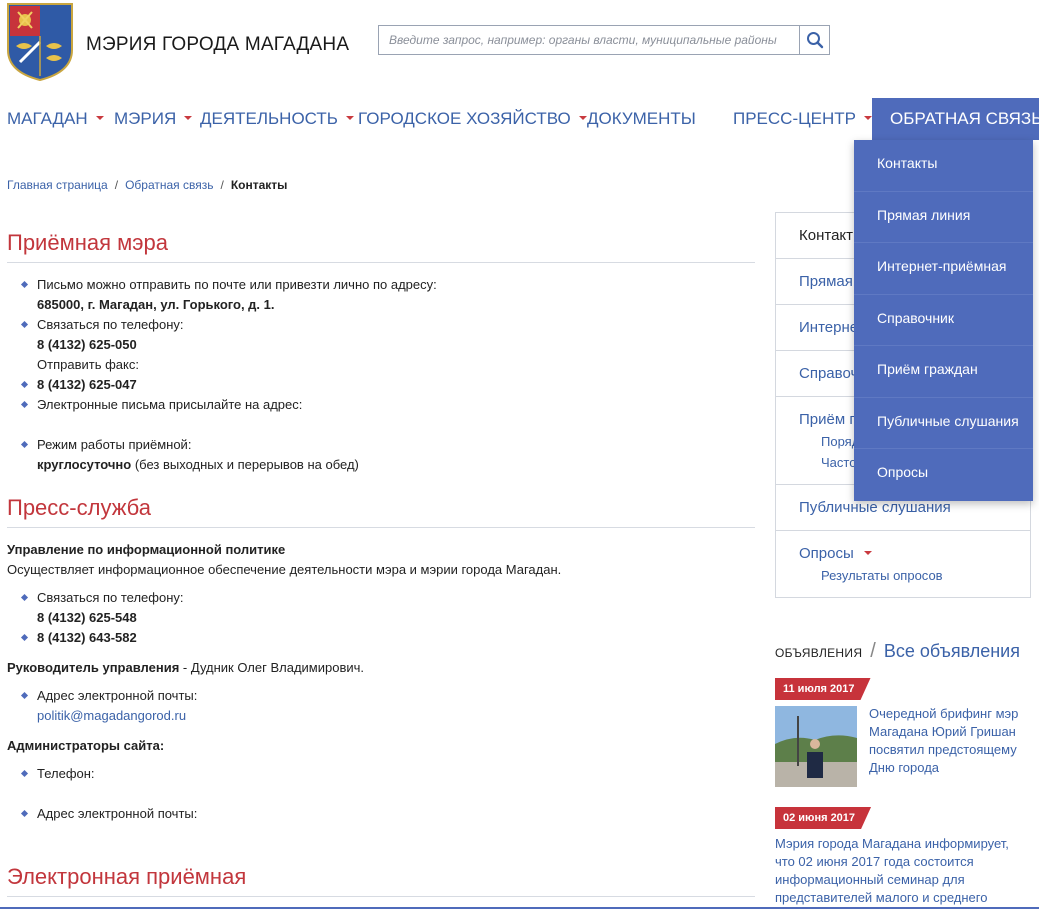  I want to click on dropdown-item-citizen-reception: Приём граждан, so click(943, 372).